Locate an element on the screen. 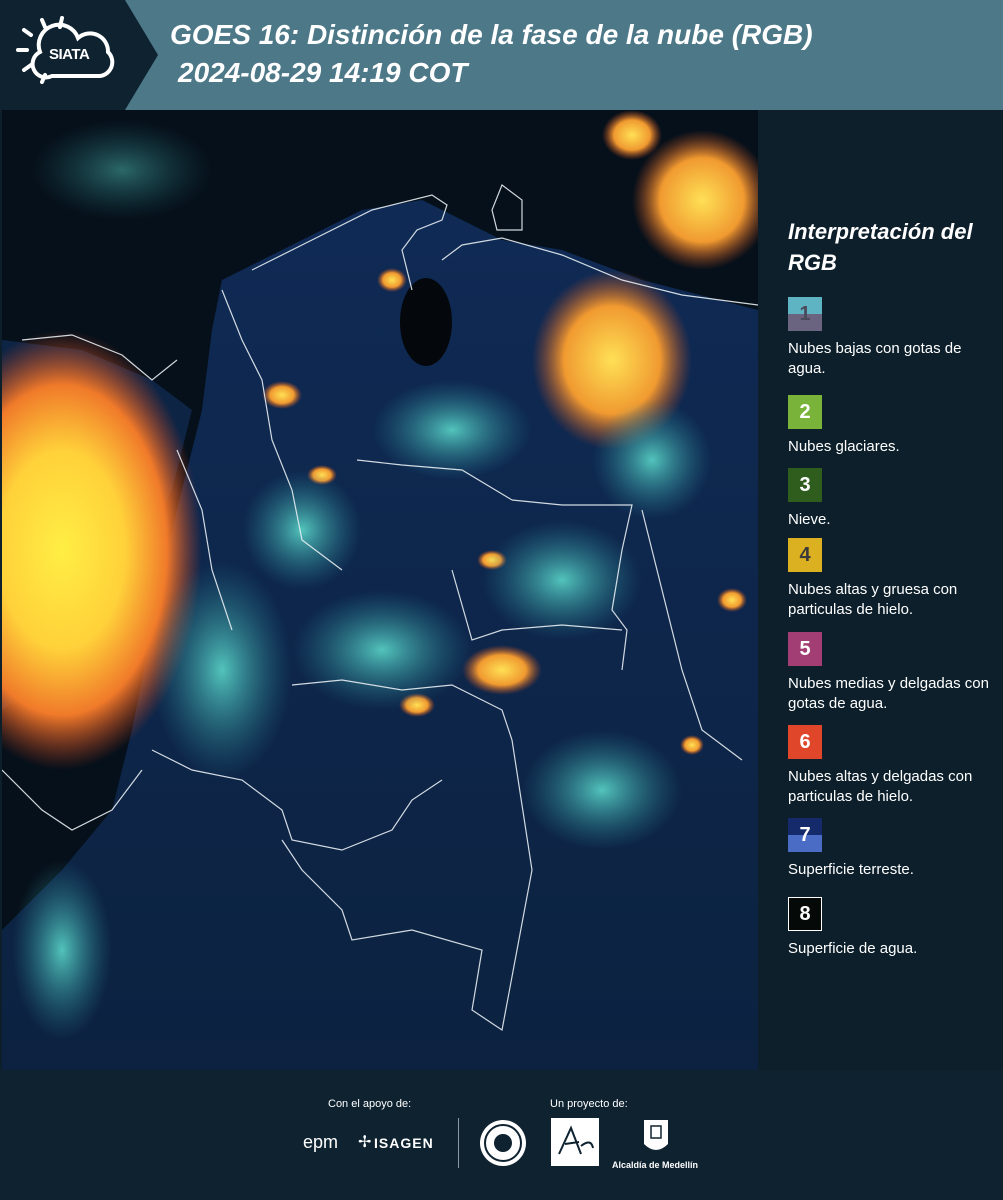 The width and height of the screenshot is (1003, 1200). area-metropolitana-logo-icon is located at coordinates (575, 1142).